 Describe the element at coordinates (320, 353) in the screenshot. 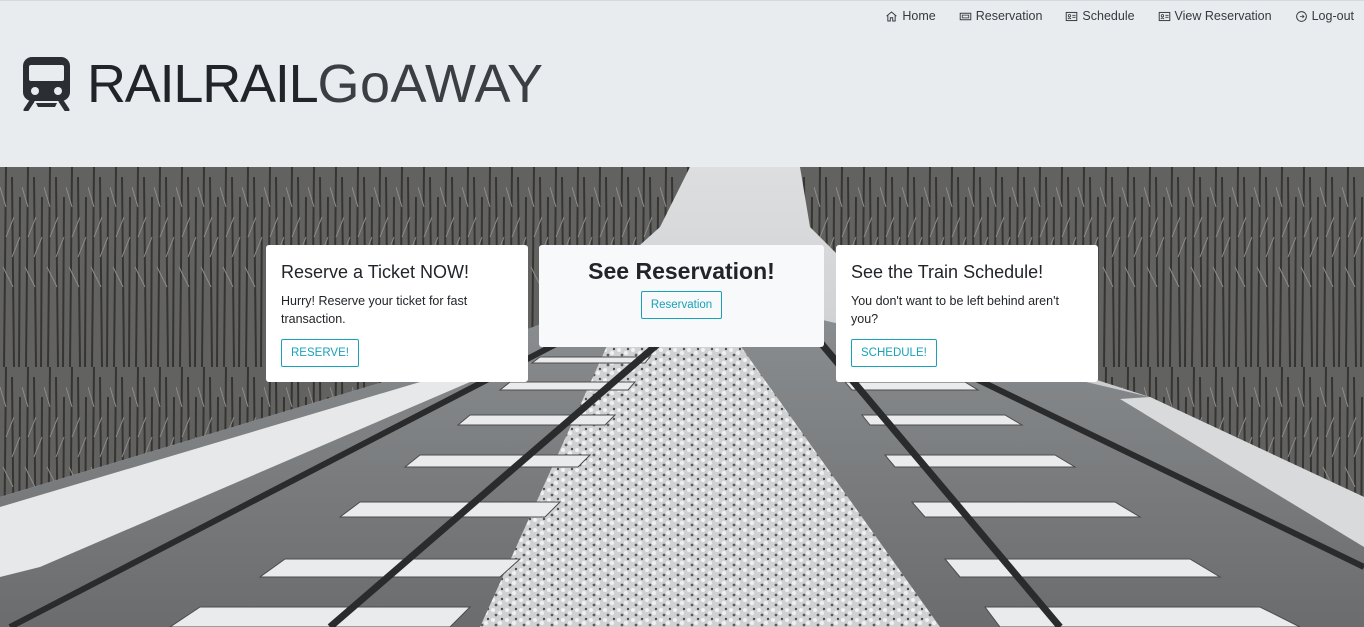

I see `reserve-button: RESERVE!` at that location.